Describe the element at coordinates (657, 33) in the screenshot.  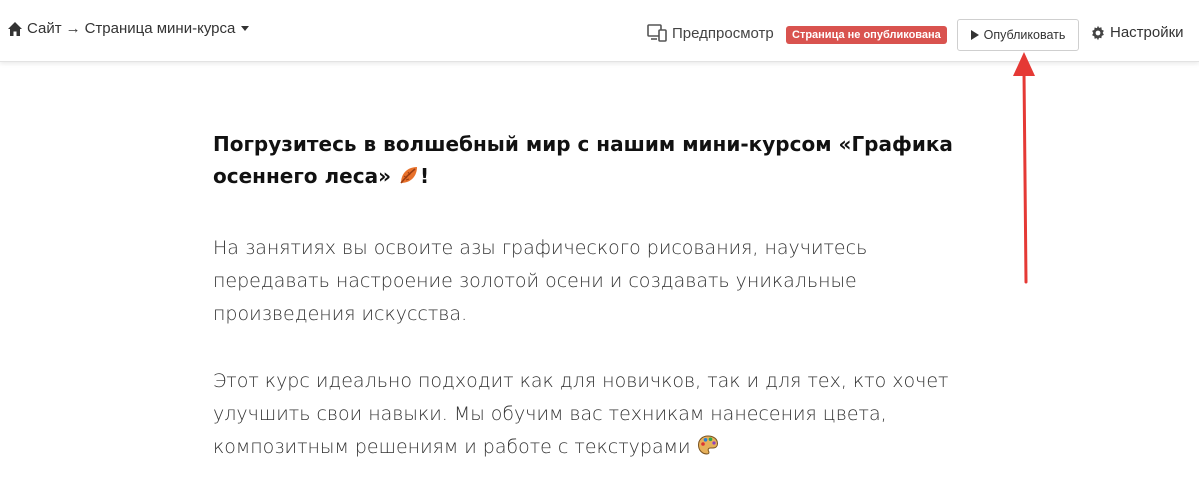
I see `devices-icon` at that location.